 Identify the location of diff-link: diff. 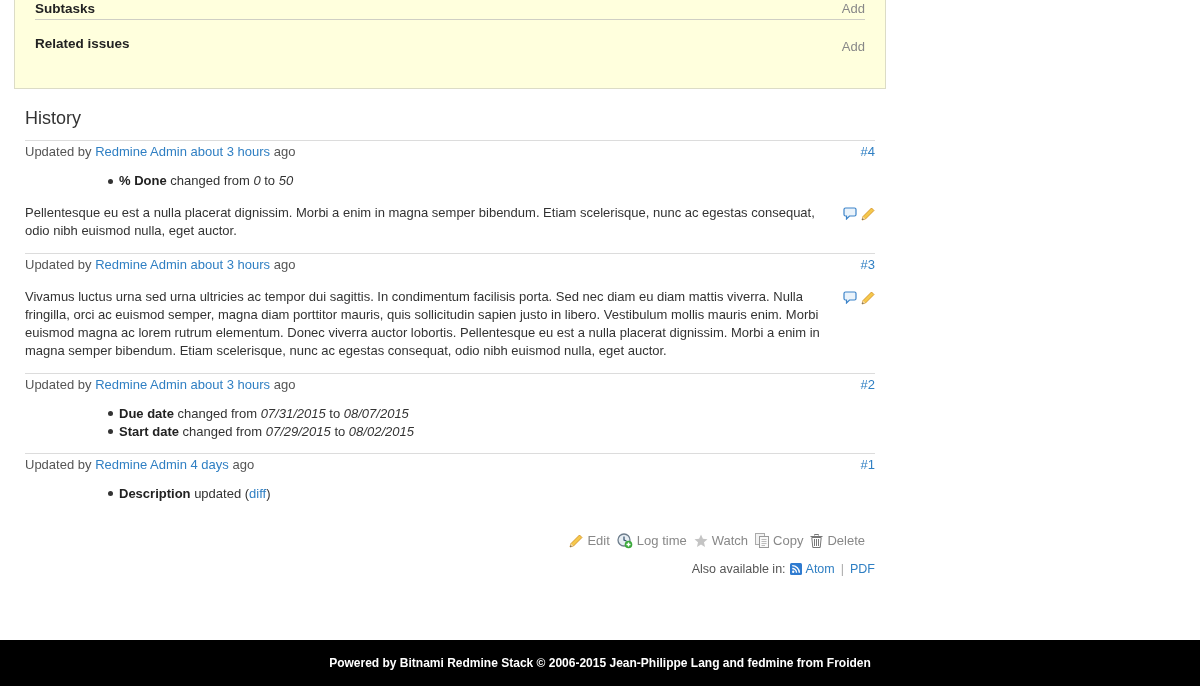
(258, 493).